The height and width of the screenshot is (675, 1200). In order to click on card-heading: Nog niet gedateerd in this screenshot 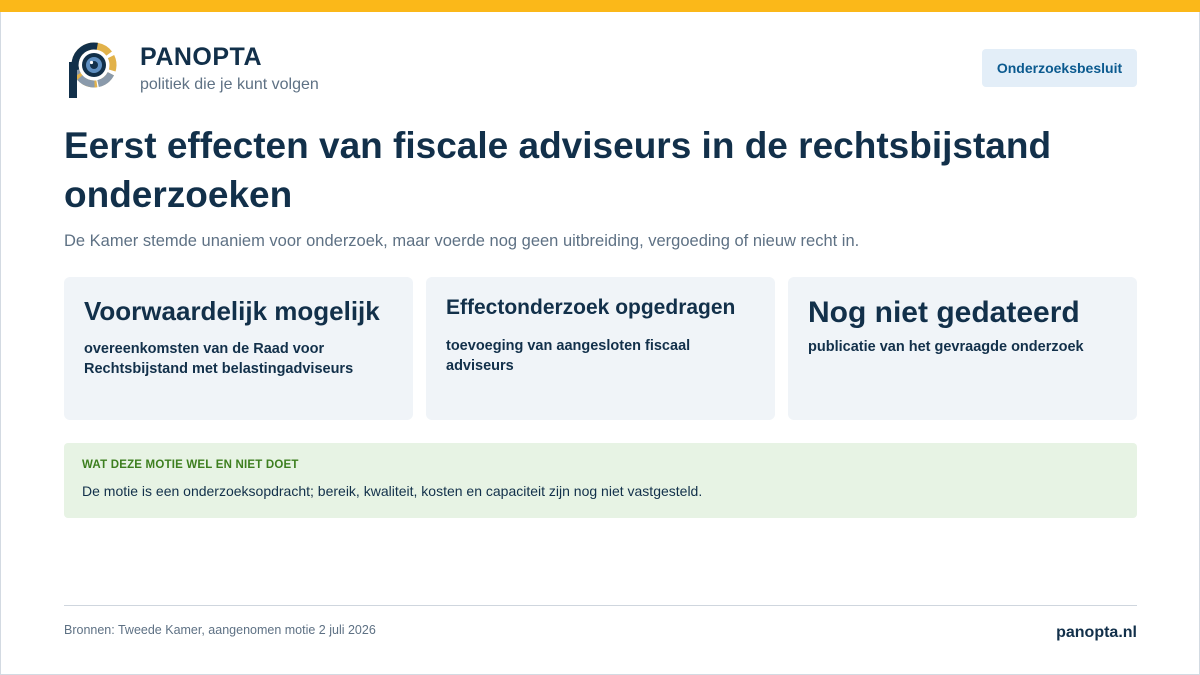, I will do `click(944, 312)`.